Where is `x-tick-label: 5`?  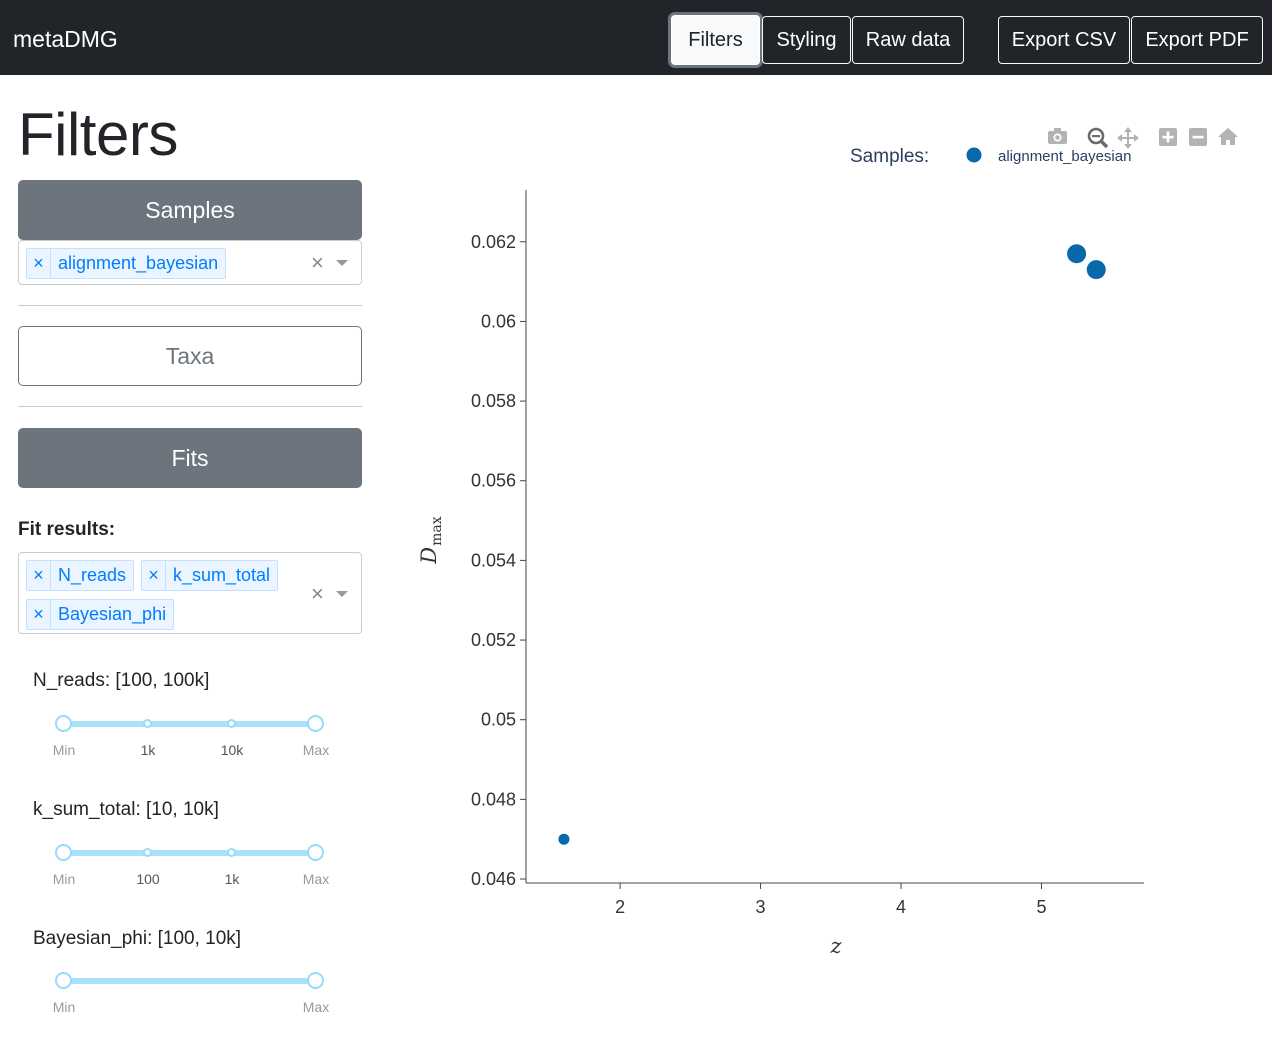
x-tick-label: 5 is located at coordinates (1041, 907).